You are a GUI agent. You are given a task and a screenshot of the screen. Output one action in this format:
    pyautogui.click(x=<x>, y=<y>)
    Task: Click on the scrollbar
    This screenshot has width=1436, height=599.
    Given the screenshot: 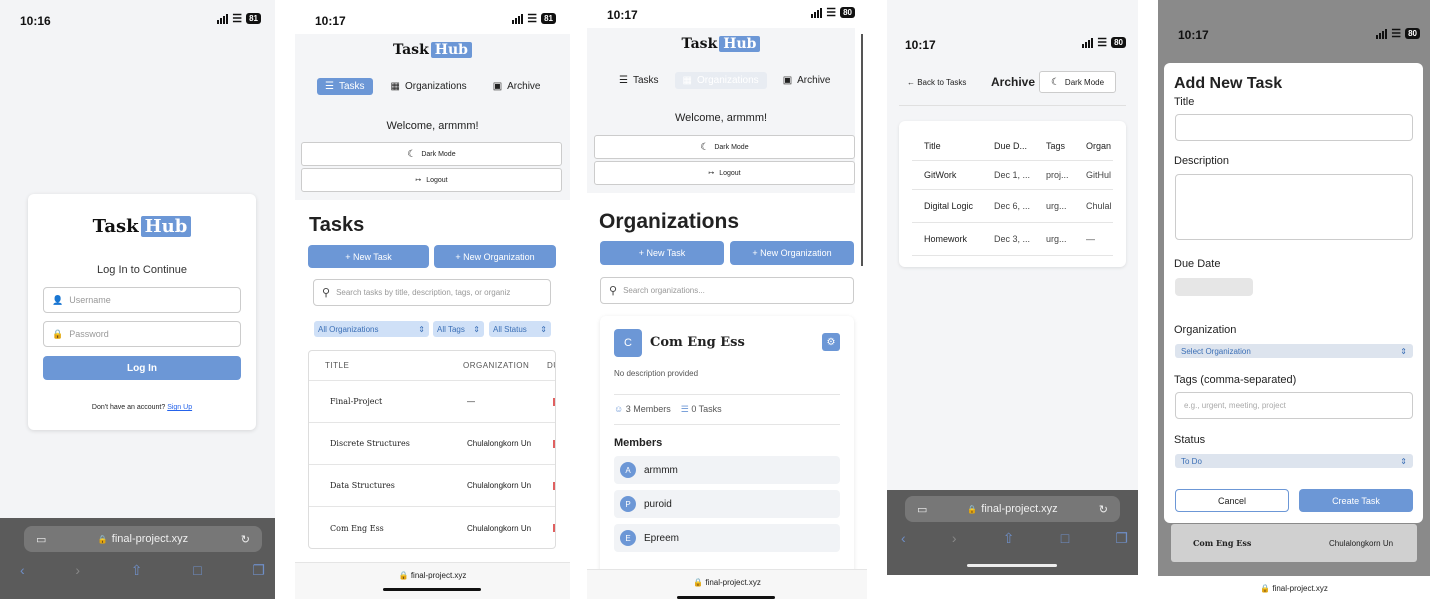 What is the action you would take?
    pyautogui.click(x=862, y=150)
    